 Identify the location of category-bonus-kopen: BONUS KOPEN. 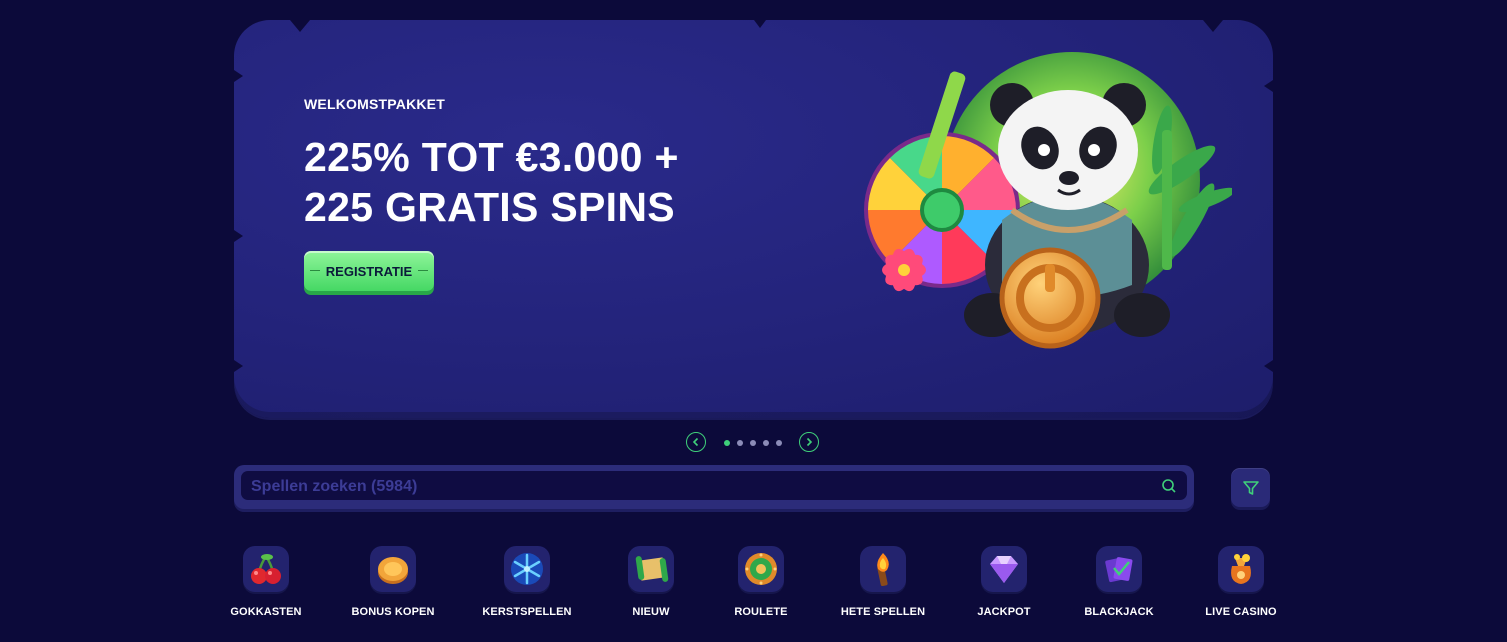
(393, 582).